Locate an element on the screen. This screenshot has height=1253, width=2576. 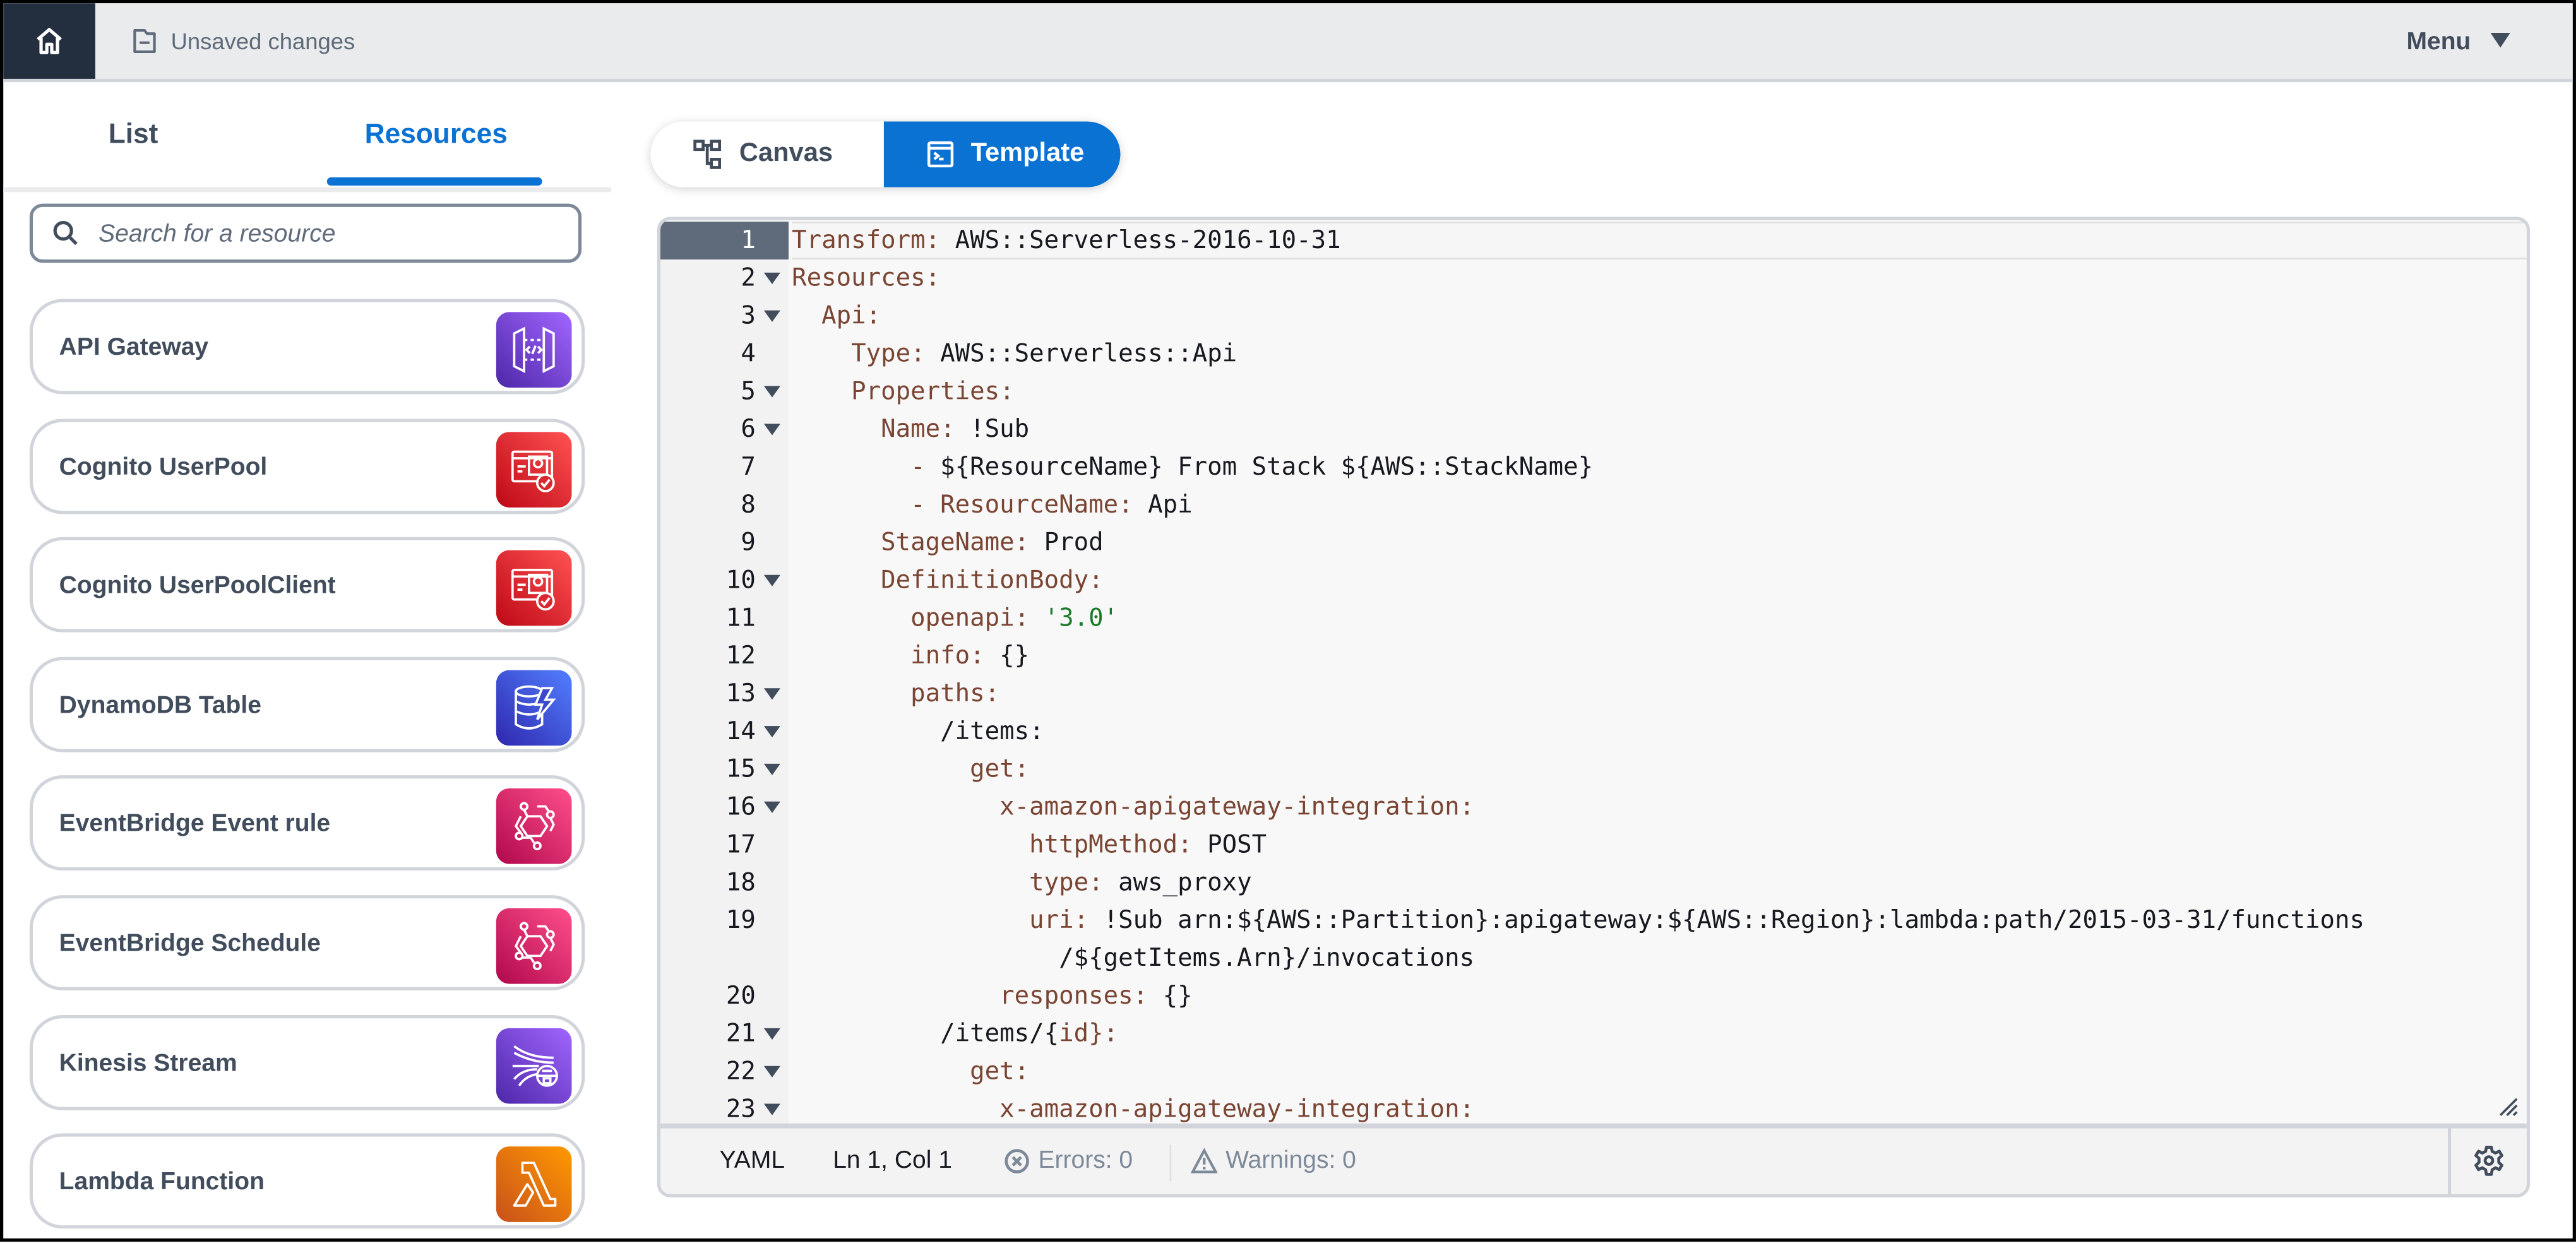
code-line: DefinitionBody: is located at coordinates (1659, 581).